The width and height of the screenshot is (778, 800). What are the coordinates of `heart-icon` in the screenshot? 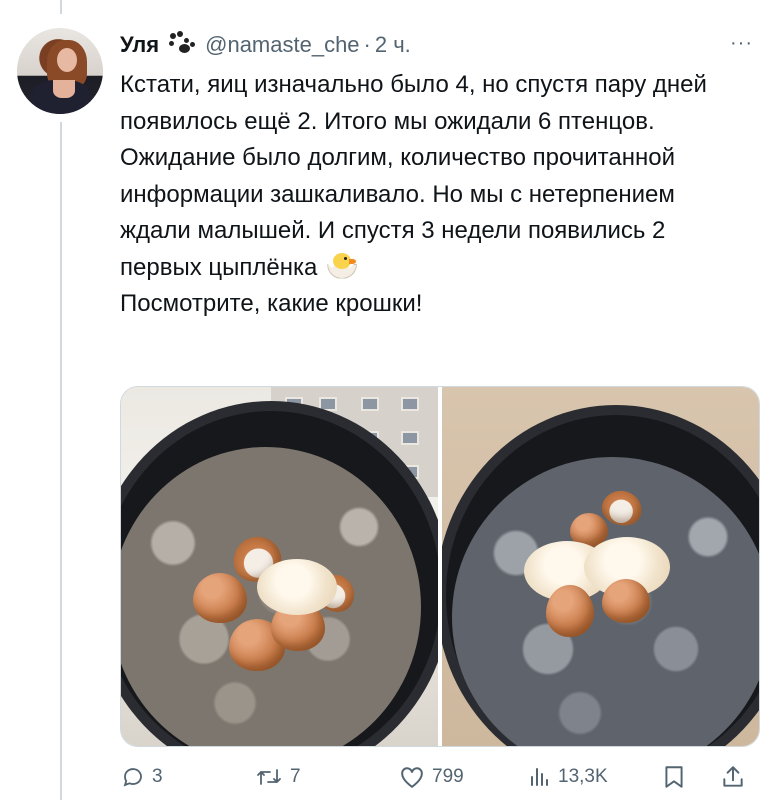 It's located at (412, 777).